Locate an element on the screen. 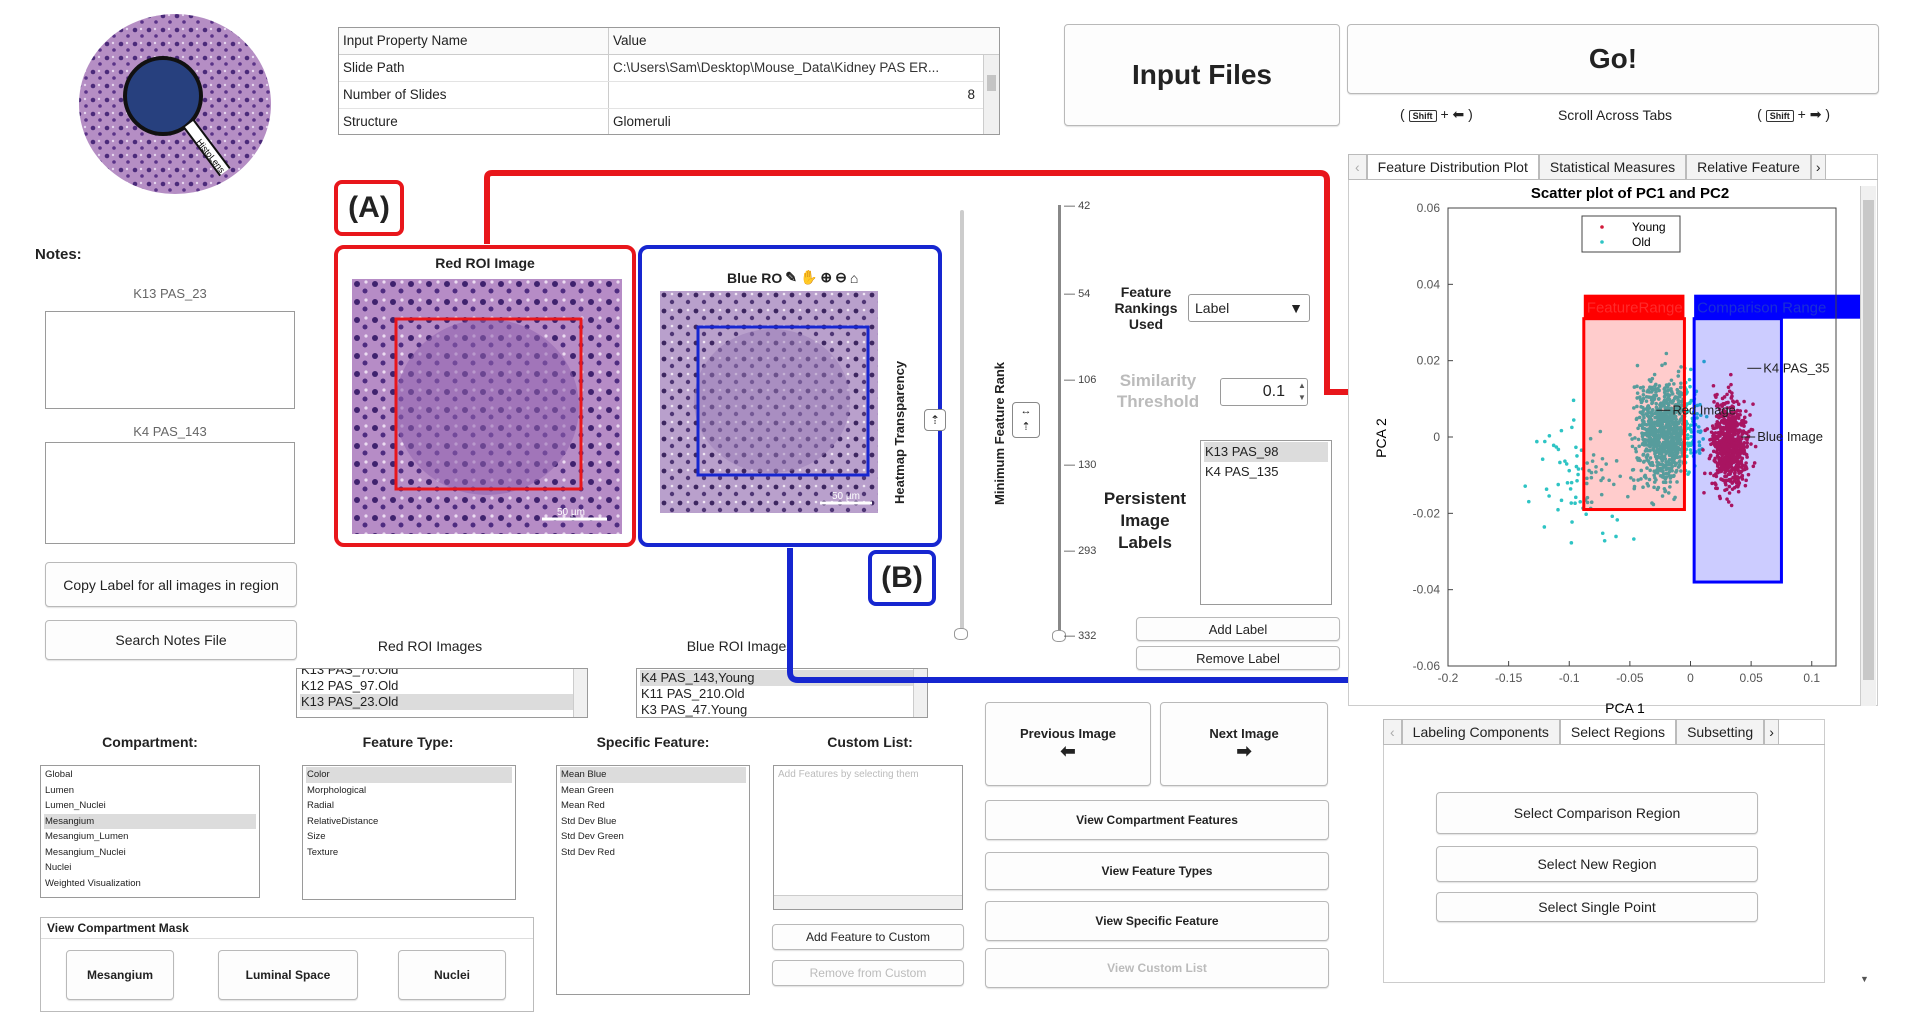 The image size is (1920, 1028). list-item: Size is located at coordinates (409, 837).